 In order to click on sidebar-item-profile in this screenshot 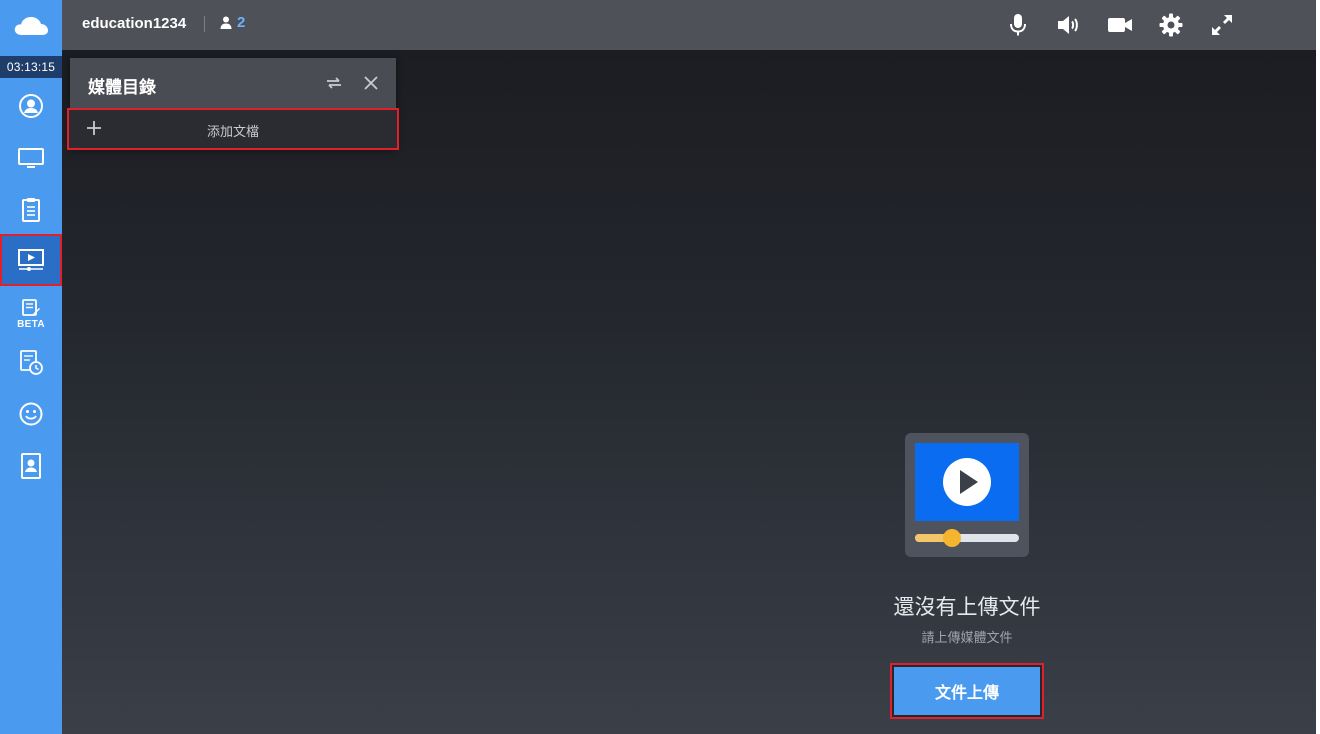, I will do `click(31, 106)`.